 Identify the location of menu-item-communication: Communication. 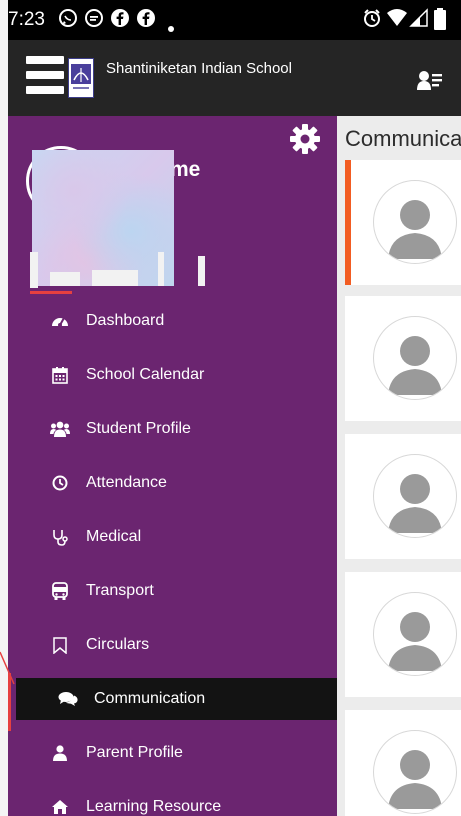
(176, 699).